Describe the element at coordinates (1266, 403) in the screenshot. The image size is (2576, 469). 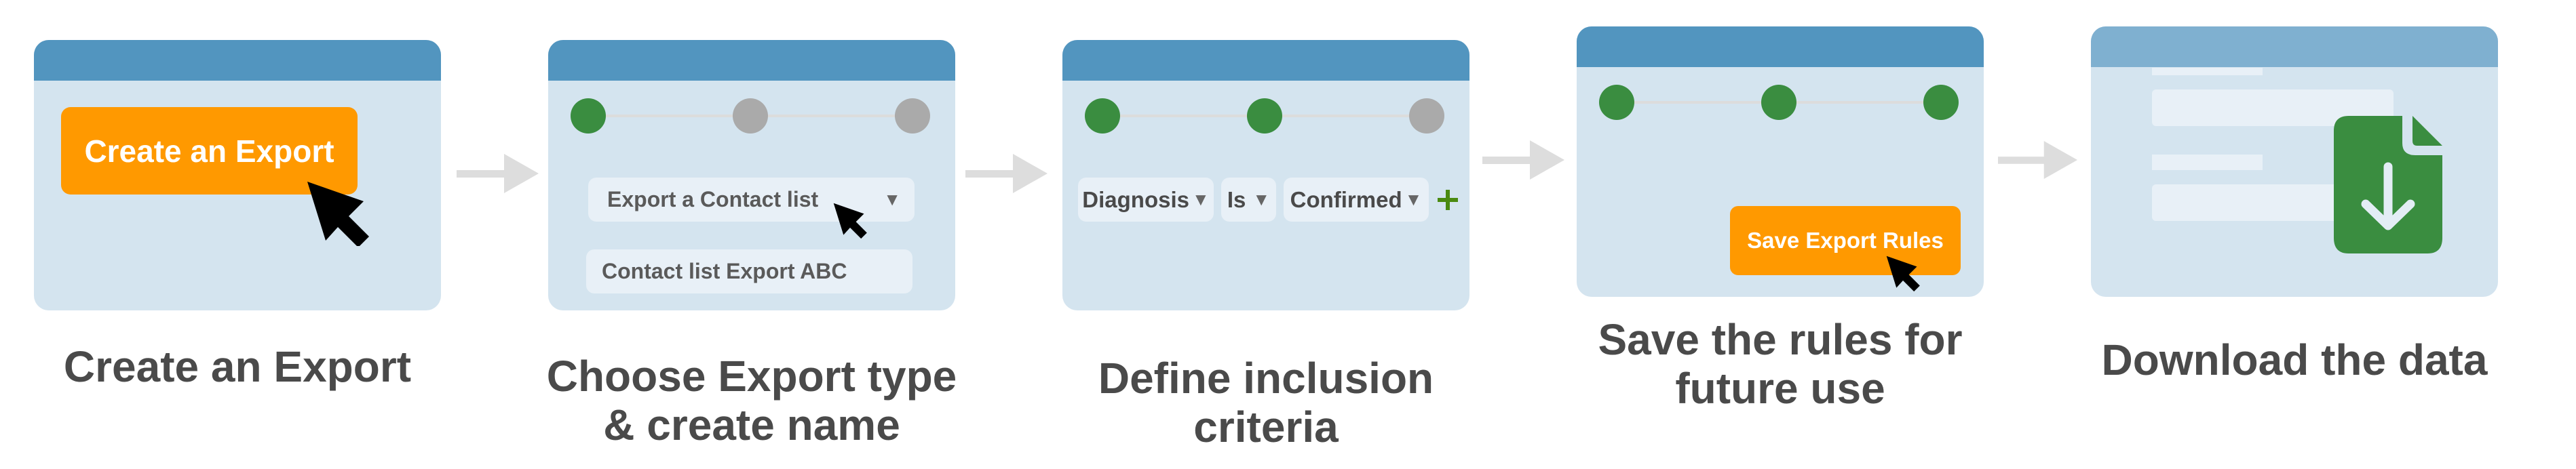
I see `step-3-caption: Define inclusion criteria` at that location.